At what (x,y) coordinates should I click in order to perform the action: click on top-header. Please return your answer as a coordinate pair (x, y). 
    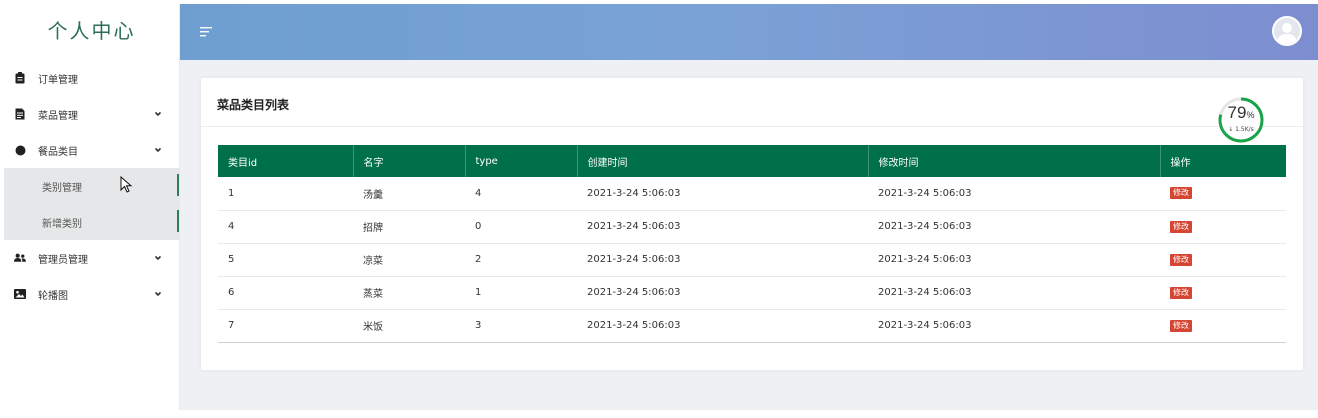
    Looking at the image, I should click on (749, 32).